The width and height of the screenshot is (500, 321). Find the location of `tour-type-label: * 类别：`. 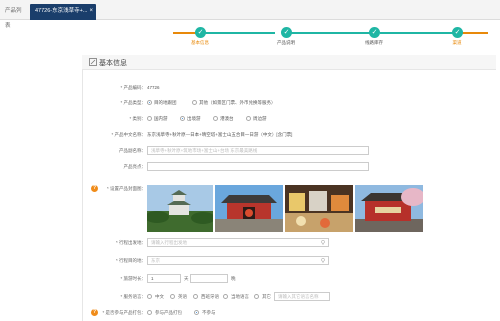

tour-type-label: * 类别： is located at coordinates (137, 118).